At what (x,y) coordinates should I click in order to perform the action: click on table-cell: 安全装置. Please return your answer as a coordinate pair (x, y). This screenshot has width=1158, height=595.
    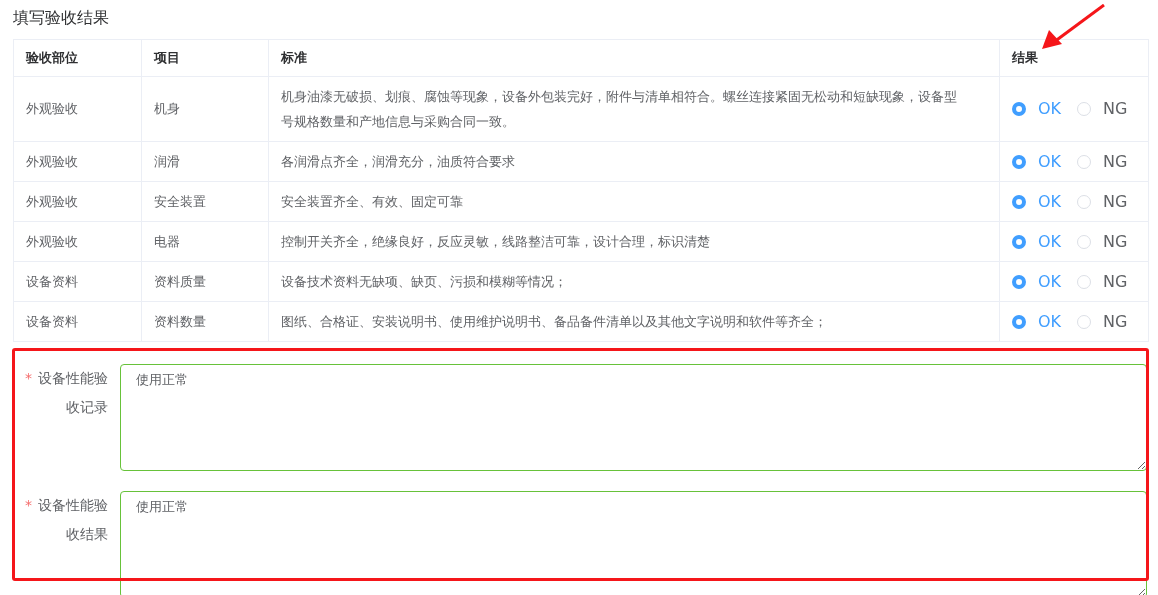
    Looking at the image, I should click on (205, 201).